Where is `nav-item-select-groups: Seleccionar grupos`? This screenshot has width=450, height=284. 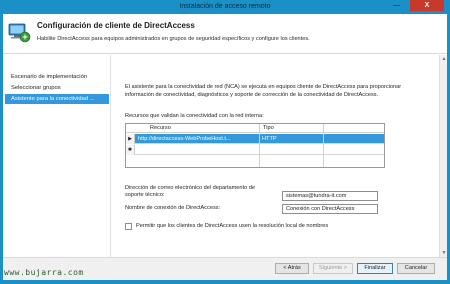 nav-item-select-groups: Seleccionar grupos is located at coordinates (57, 88).